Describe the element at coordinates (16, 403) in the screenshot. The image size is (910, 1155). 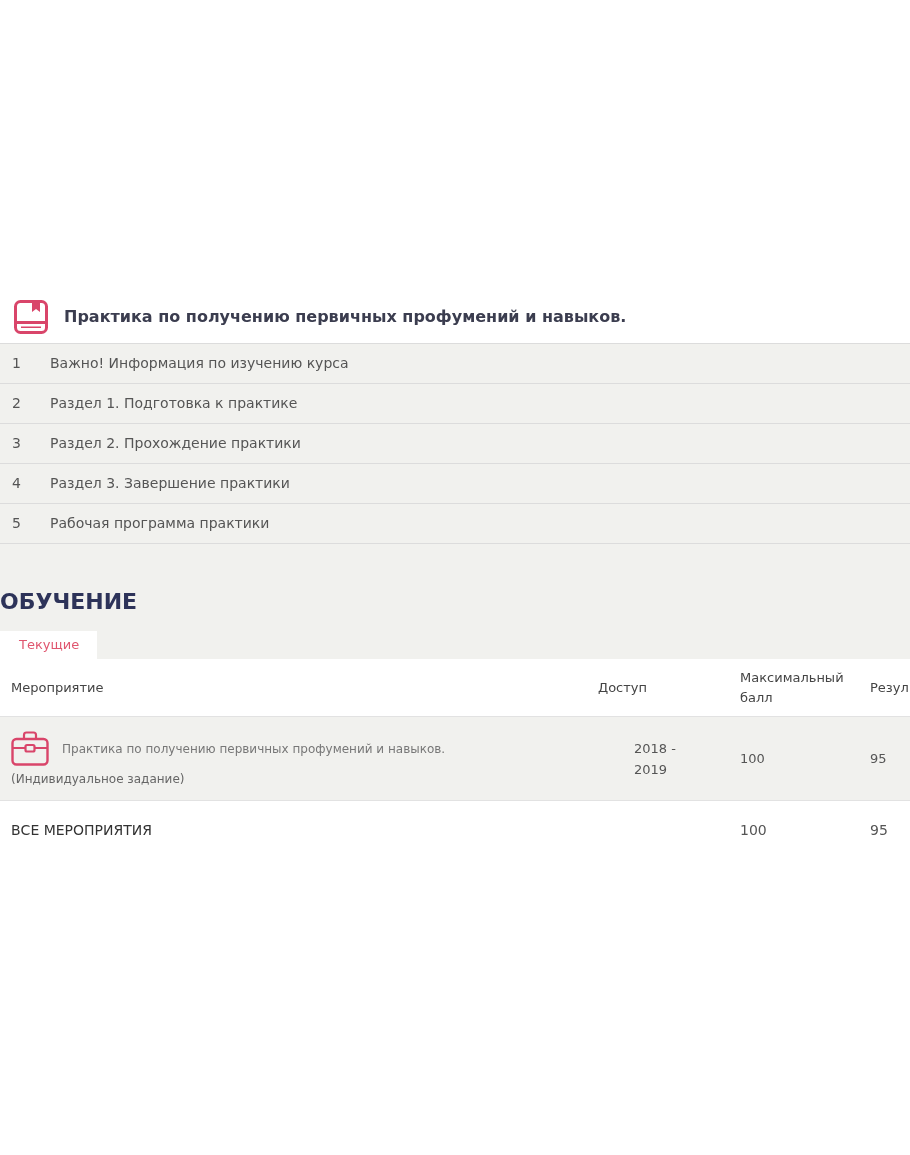
I see `module-number: 2` at that location.